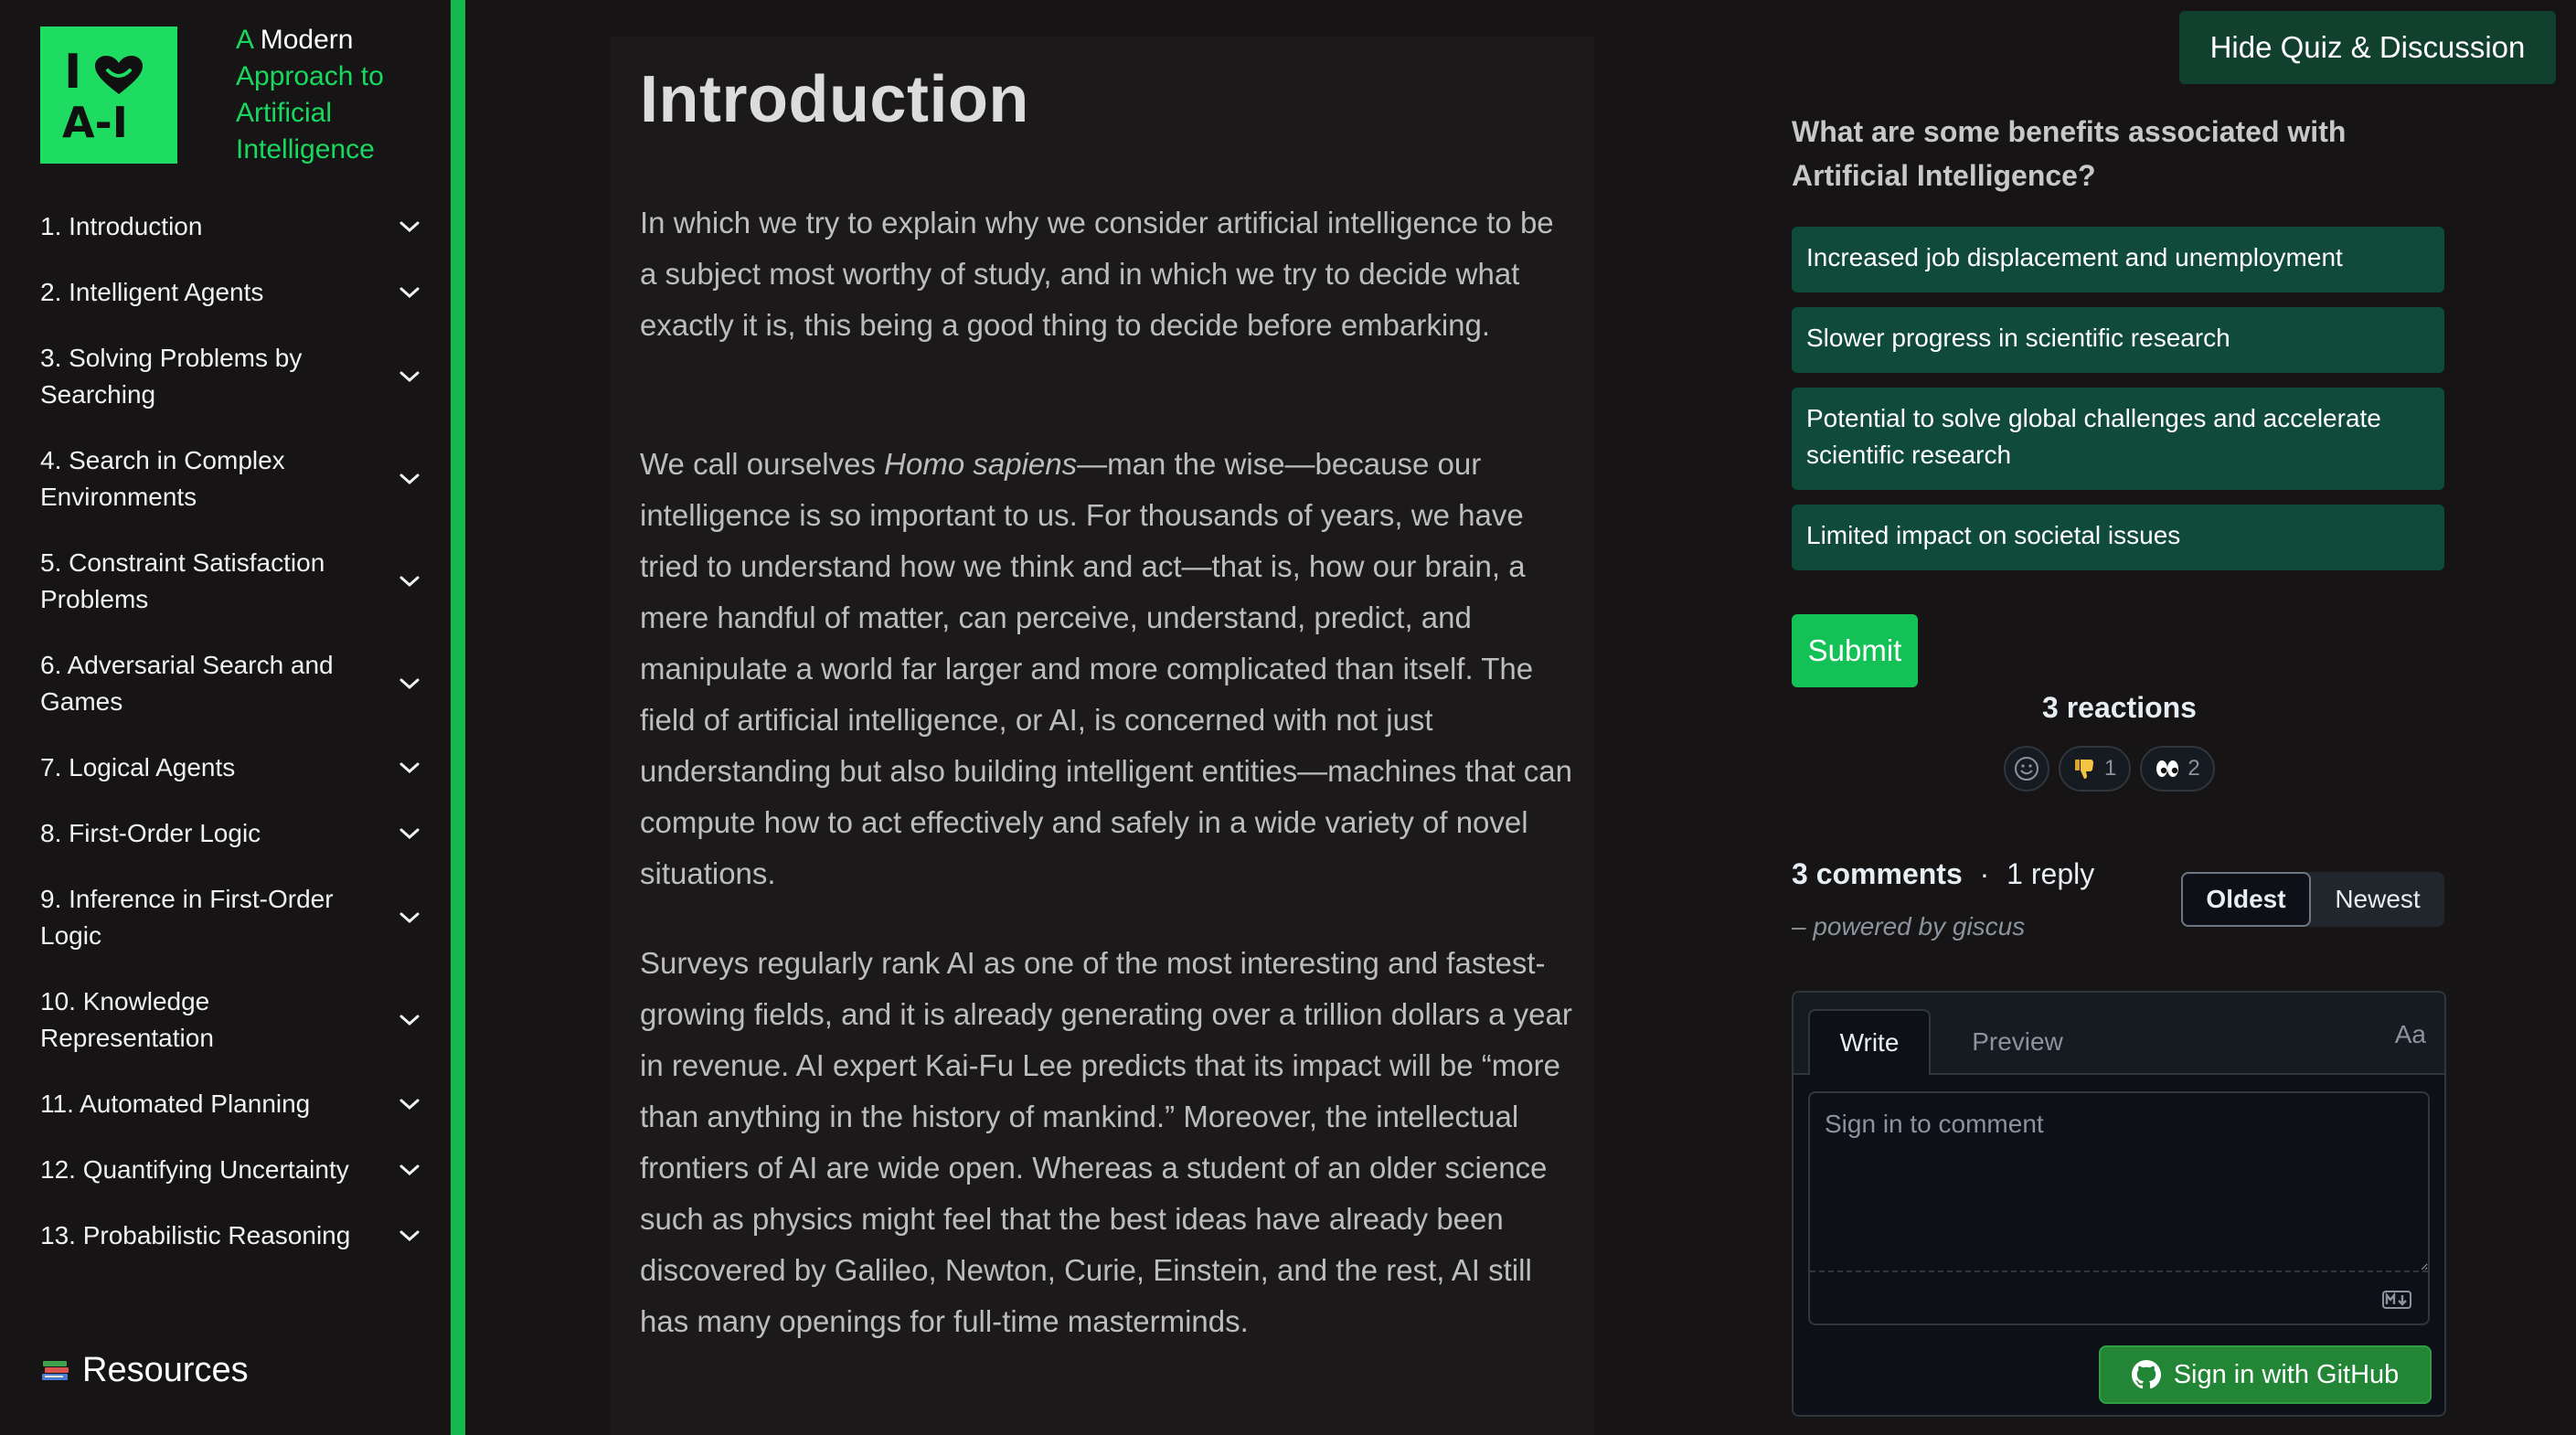  What do you see at coordinates (2017, 1042) in the screenshot?
I see `tab-preview: Preview` at bounding box center [2017, 1042].